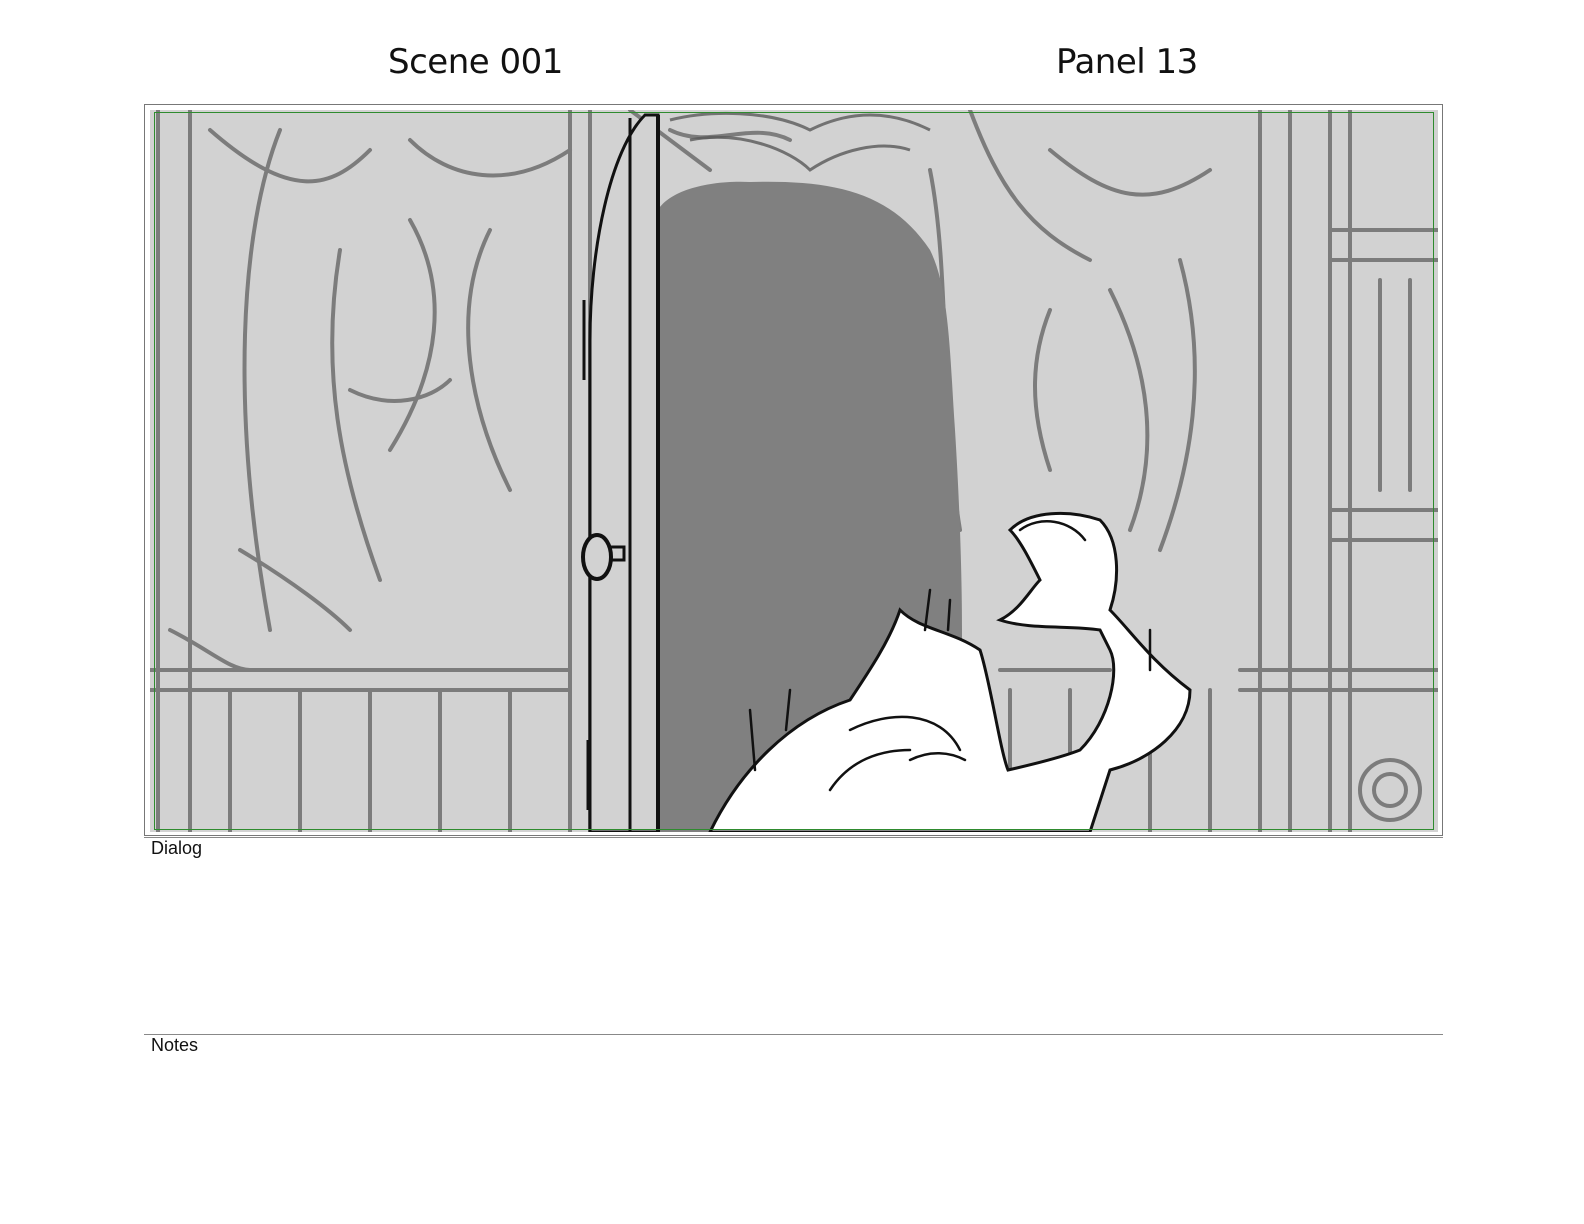 The image size is (1584, 1224). I want to click on scene-label: Scene 001, so click(475, 62).